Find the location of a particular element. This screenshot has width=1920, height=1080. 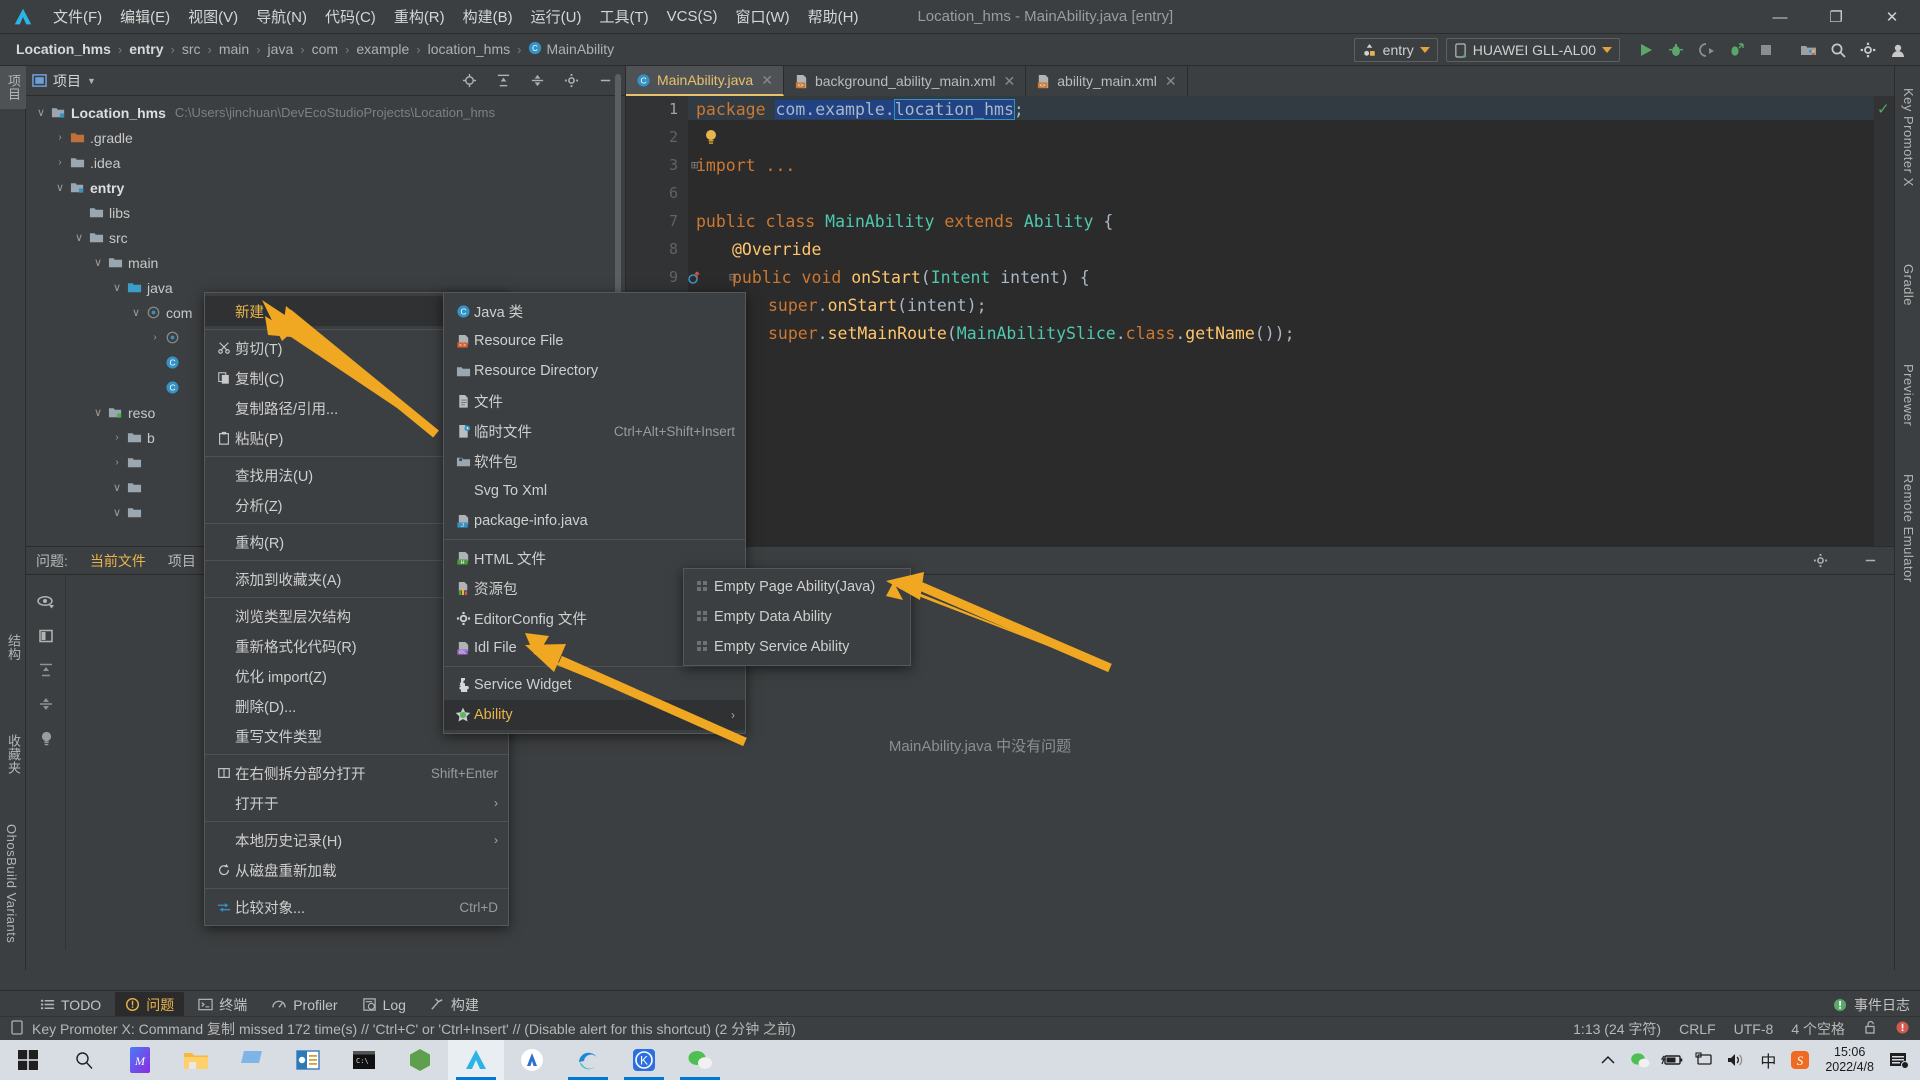

taskbar-node-icon is located at coordinates (420, 1060).